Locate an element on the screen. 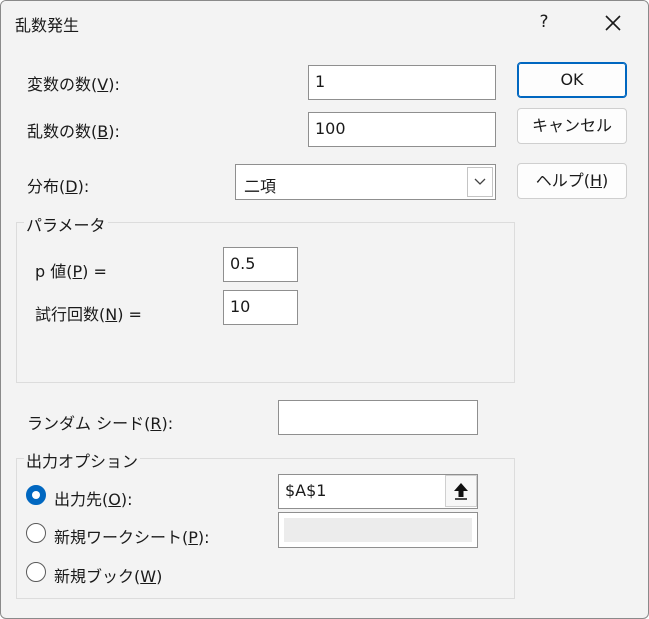 The height and width of the screenshot is (619, 649). chevron-down-icon is located at coordinates (480, 181).